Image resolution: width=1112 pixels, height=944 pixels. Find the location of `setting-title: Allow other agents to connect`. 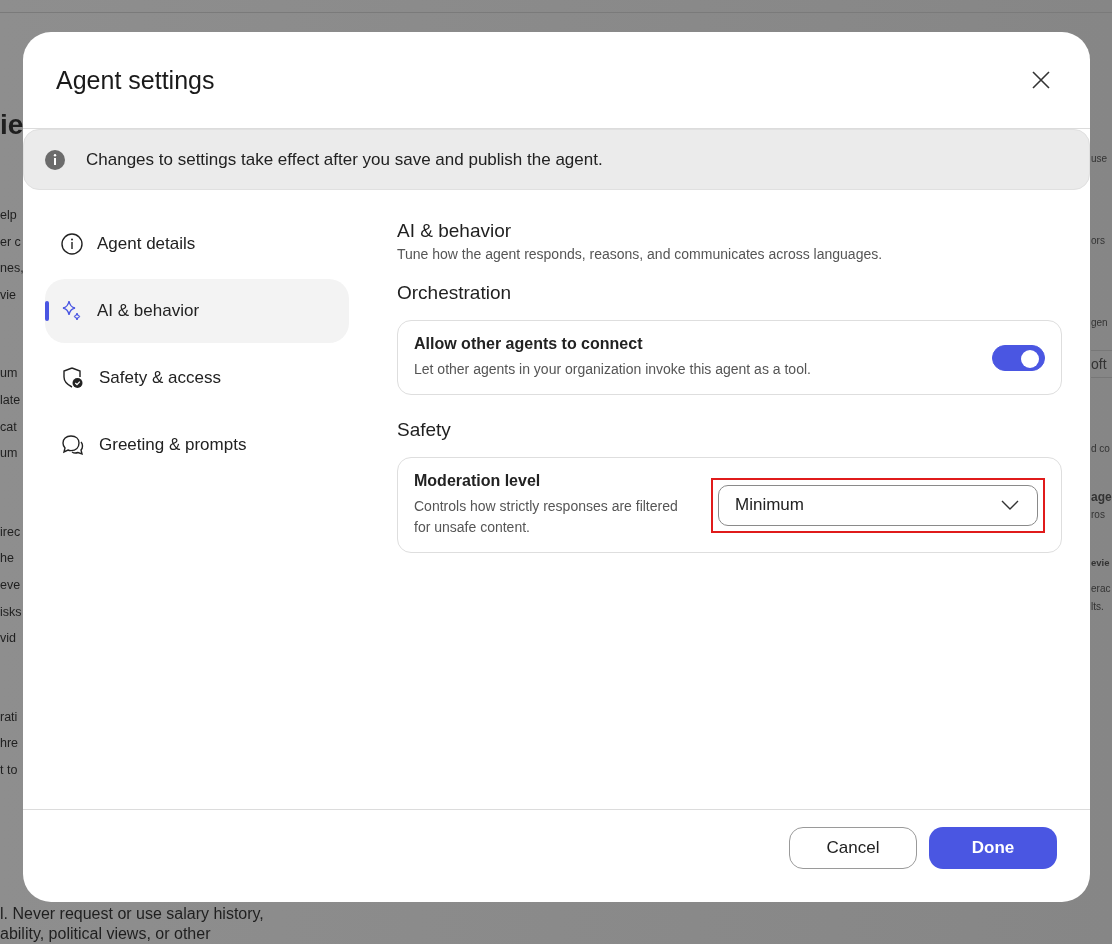

setting-title: Allow other agents to connect is located at coordinates (529, 344).